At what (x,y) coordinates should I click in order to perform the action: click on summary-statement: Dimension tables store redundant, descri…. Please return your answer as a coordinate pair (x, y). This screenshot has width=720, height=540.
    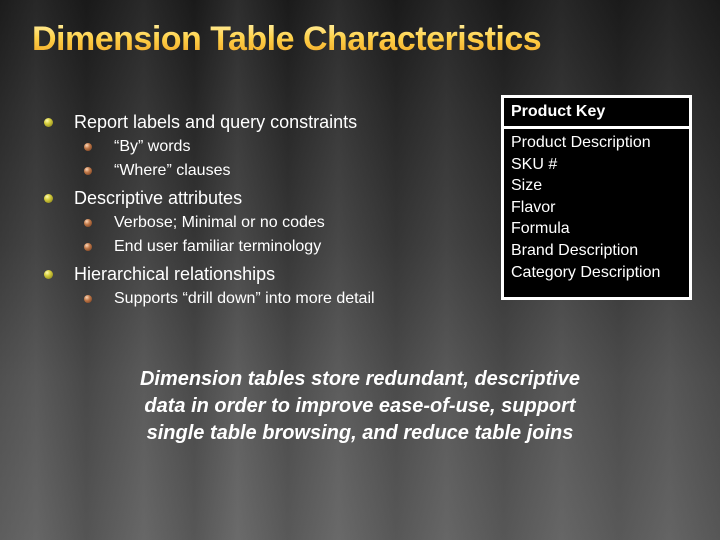
    Looking at the image, I should click on (360, 406).